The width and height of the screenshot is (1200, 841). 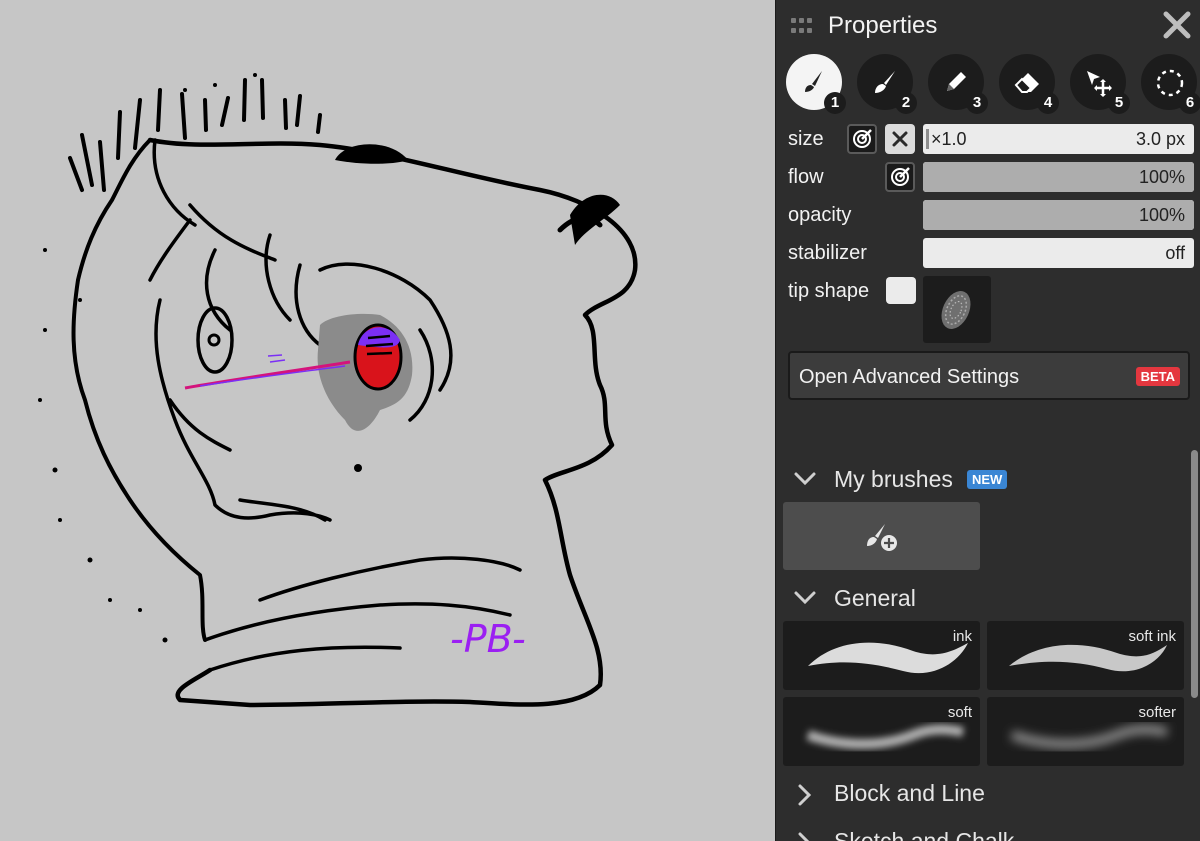 What do you see at coordinates (827, 253) in the screenshot?
I see `stabilizer-label: stabilizer` at bounding box center [827, 253].